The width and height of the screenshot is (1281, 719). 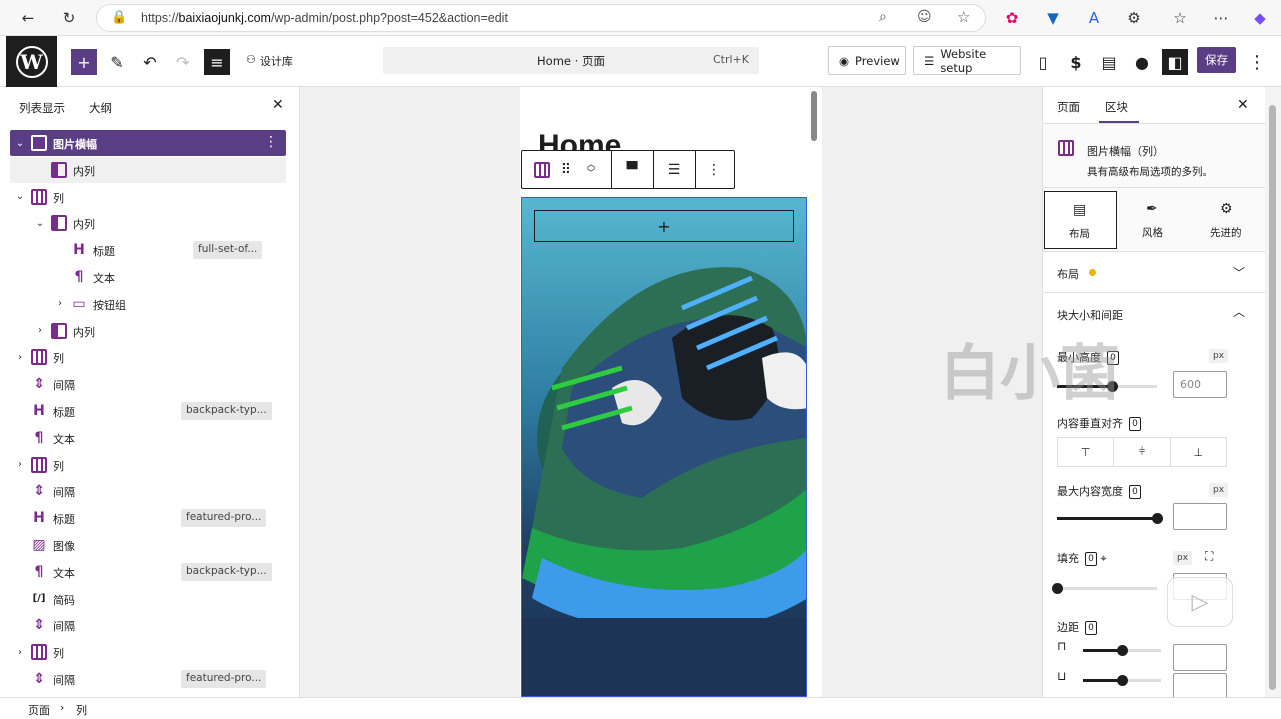 What do you see at coordinates (1154, 220) in the screenshot?
I see `tab-style: ✒ 风格` at bounding box center [1154, 220].